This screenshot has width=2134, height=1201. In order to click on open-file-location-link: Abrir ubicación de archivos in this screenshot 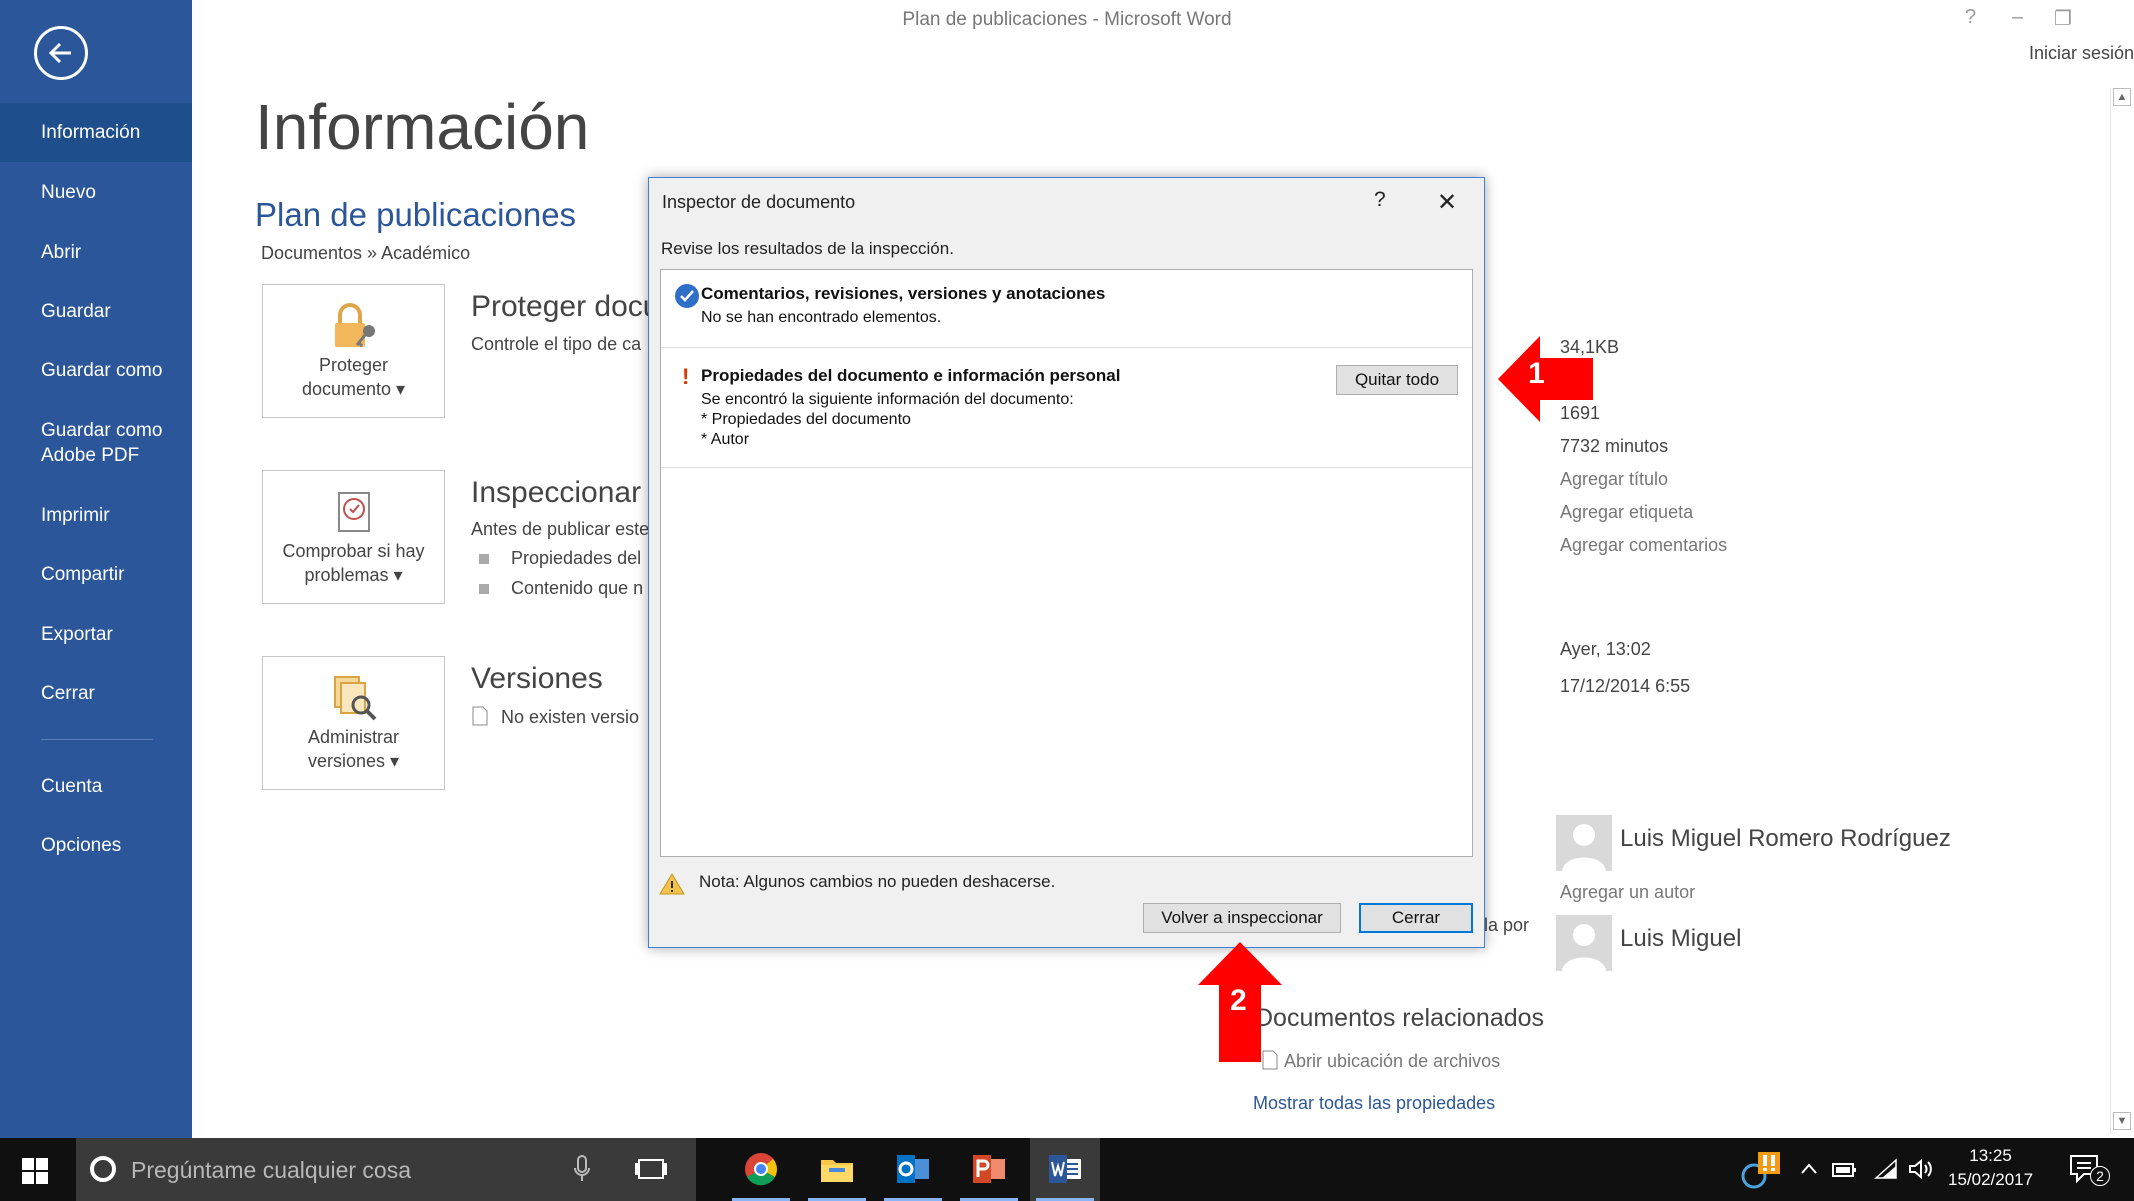, I will do `click(1381, 1061)`.